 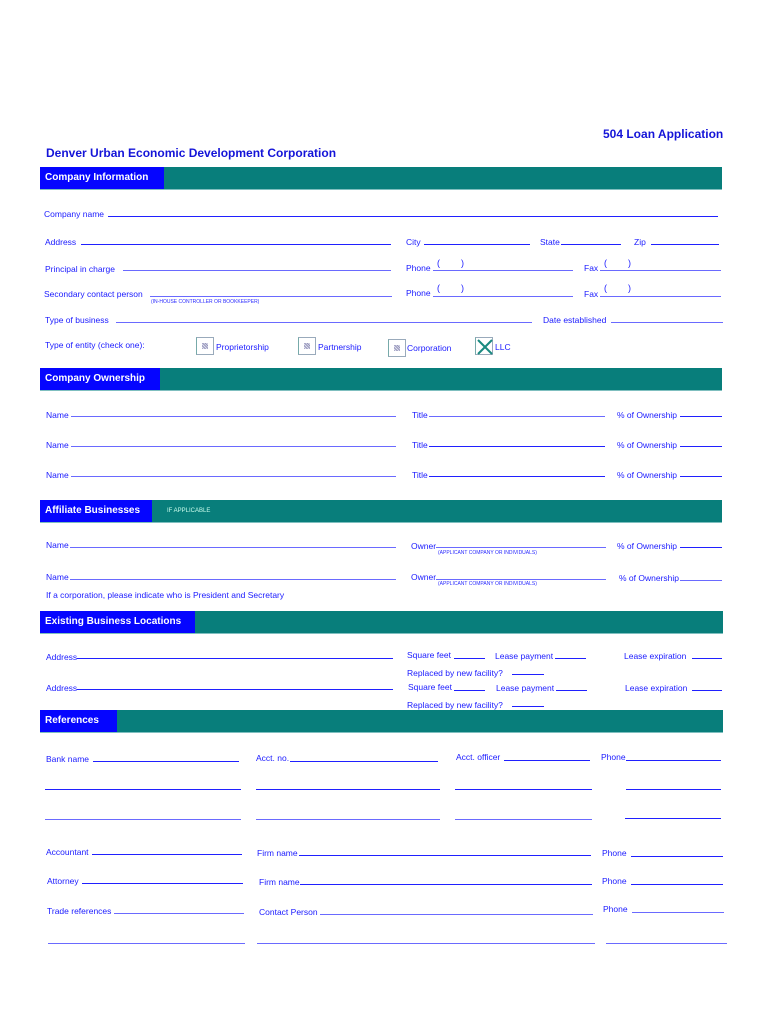 I want to click on city-label: City, so click(x=413, y=242).